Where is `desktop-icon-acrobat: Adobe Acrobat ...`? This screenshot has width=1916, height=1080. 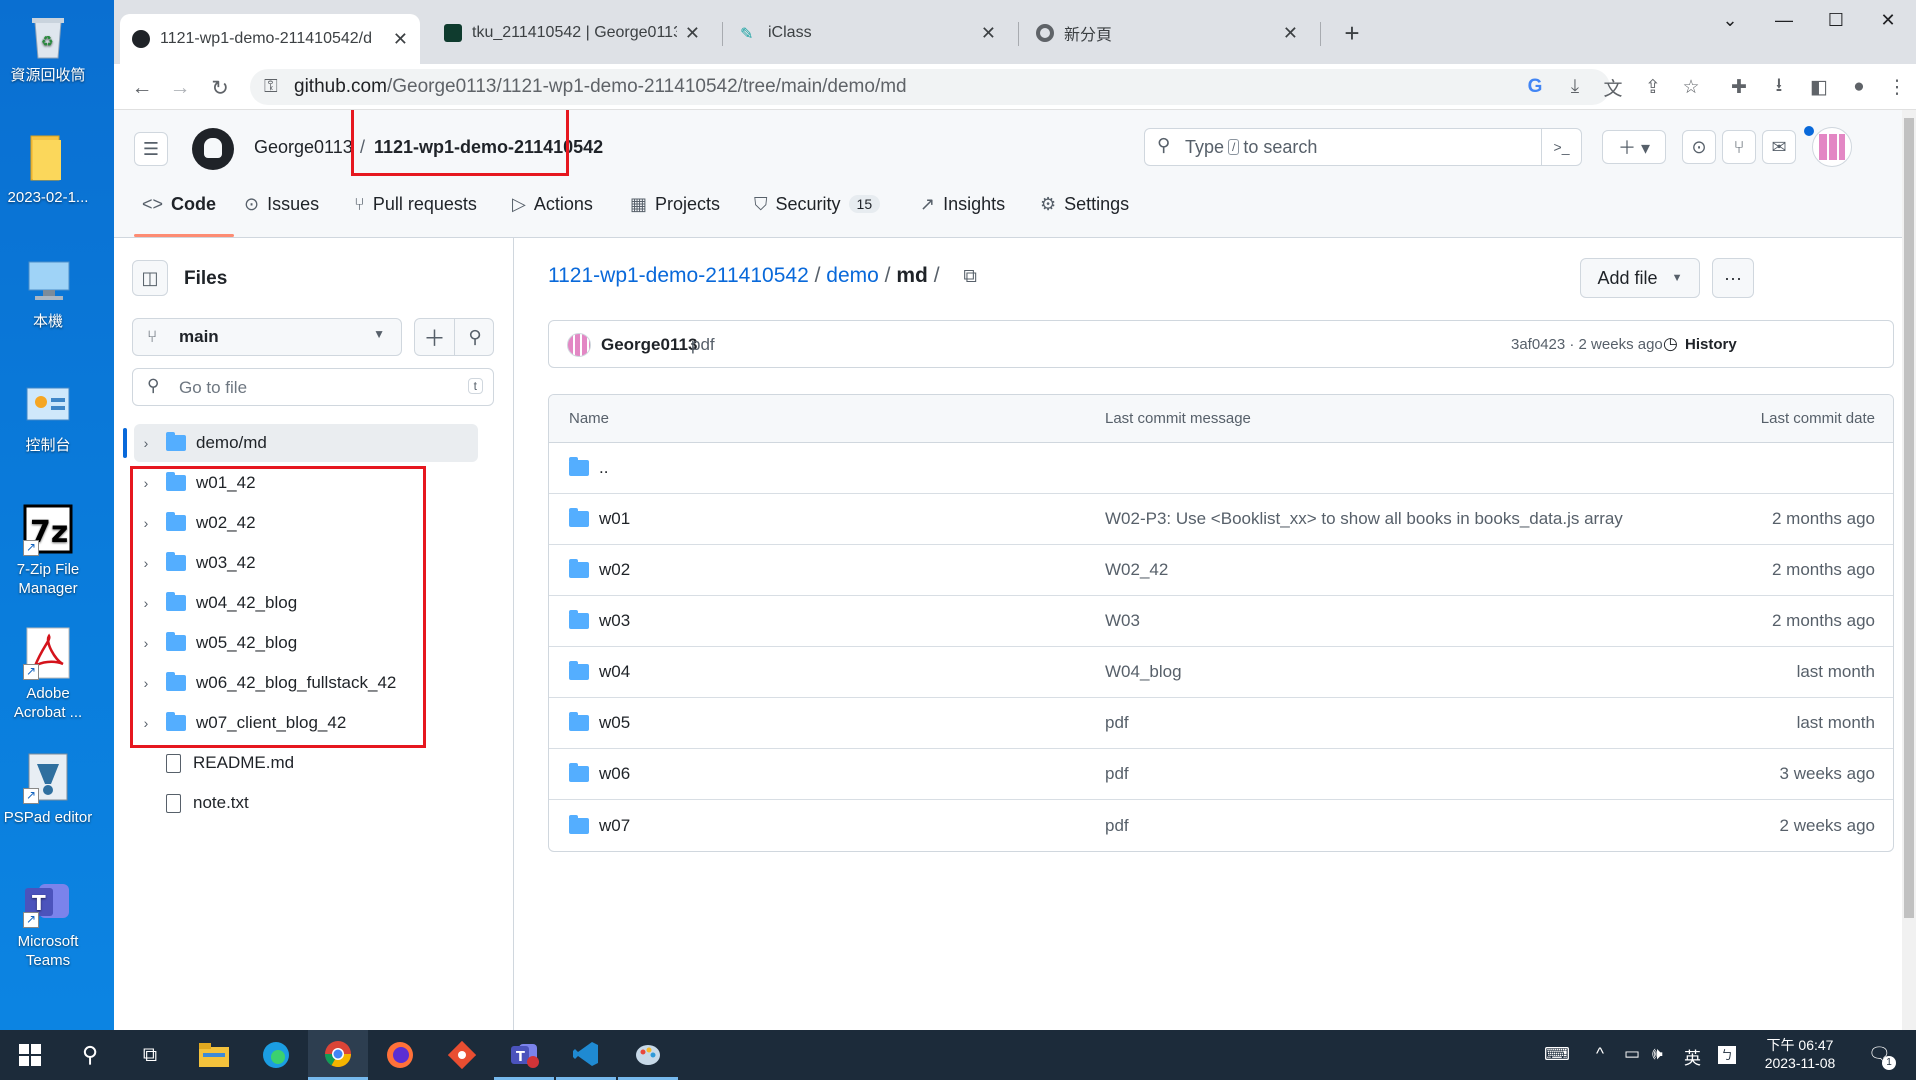
desktop-icon-acrobat: Adobe Acrobat ... is located at coordinates (48, 674).